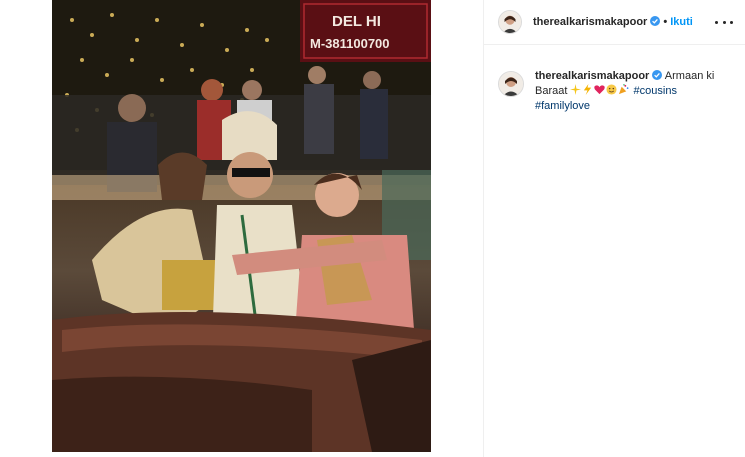 This screenshot has height=457, width=745. Describe the element at coordinates (600, 90) in the screenshot. I see `red-heart-icon` at that location.